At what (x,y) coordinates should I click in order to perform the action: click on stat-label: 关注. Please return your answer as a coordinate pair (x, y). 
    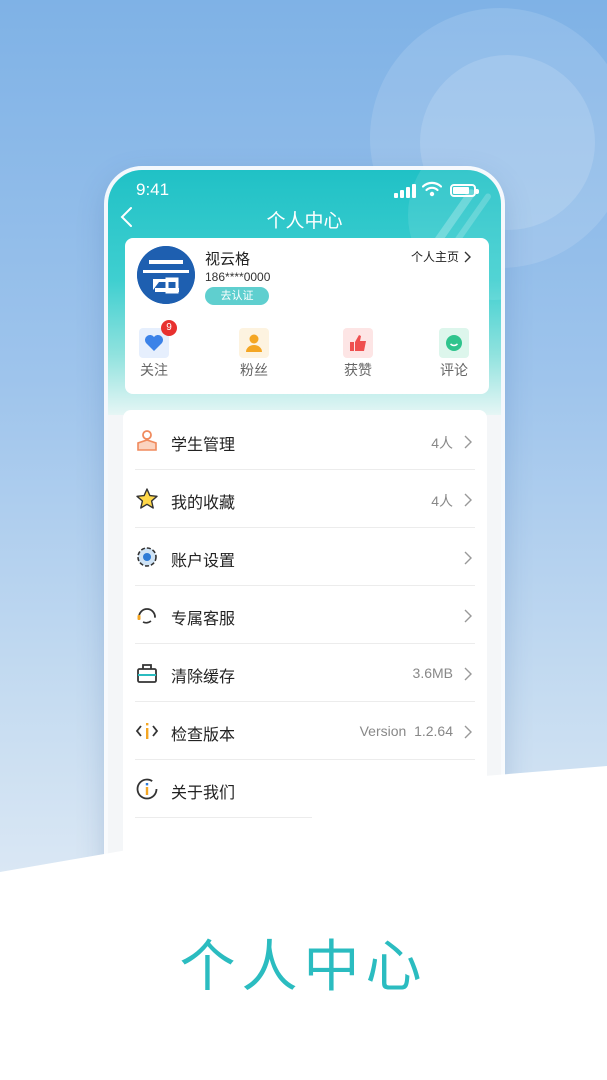
    Looking at the image, I should click on (154, 371).